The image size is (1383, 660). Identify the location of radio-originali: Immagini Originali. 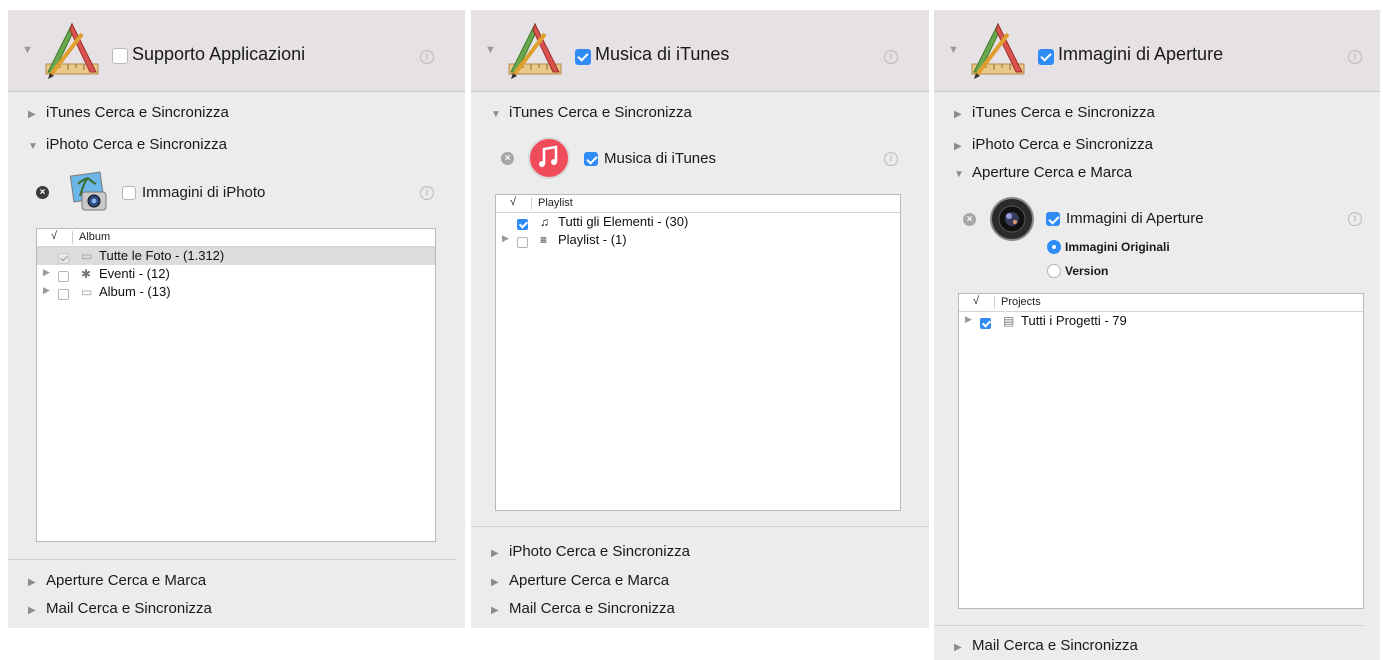
(1108, 247).